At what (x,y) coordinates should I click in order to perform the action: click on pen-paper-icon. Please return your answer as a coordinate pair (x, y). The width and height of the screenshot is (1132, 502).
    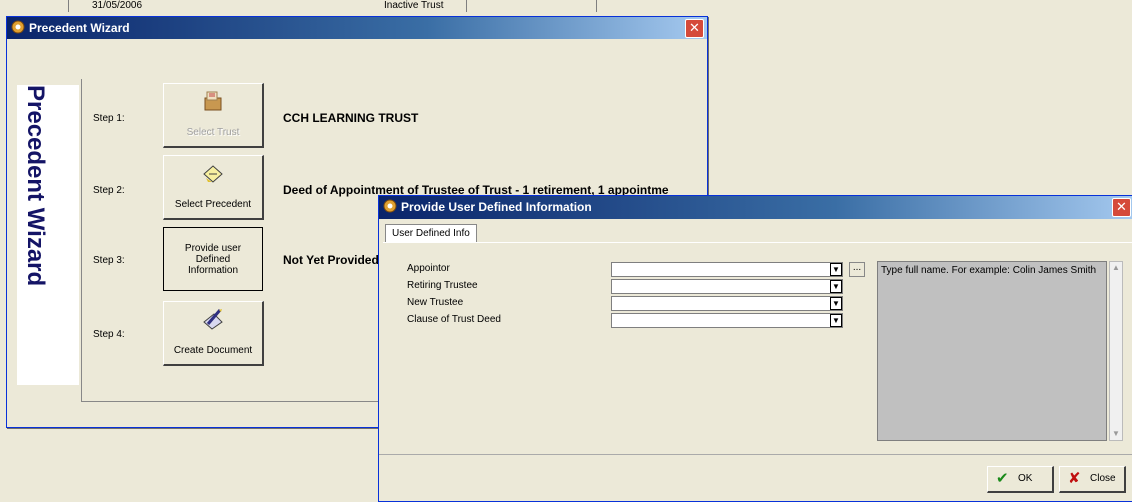
    Looking at the image, I should click on (213, 319).